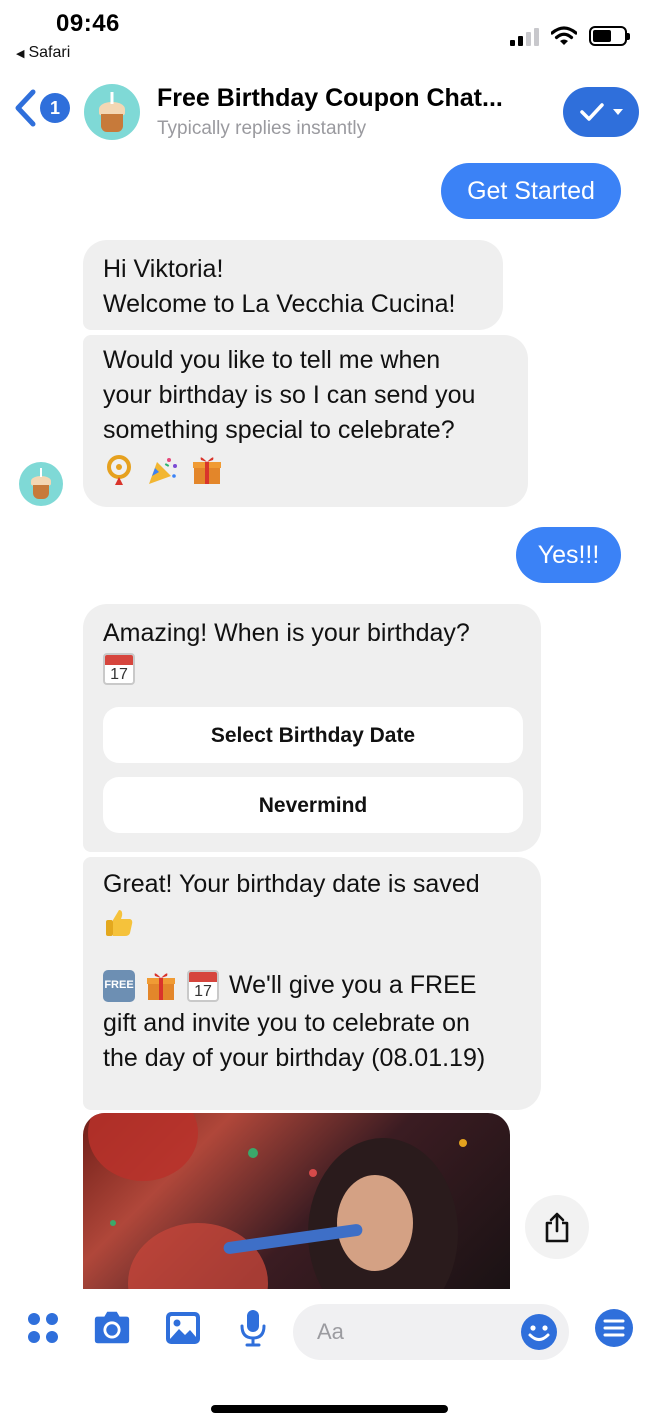 Image resolution: width=659 pixels, height=1426 pixels. I want to click on share-button, so click(557, 1227).